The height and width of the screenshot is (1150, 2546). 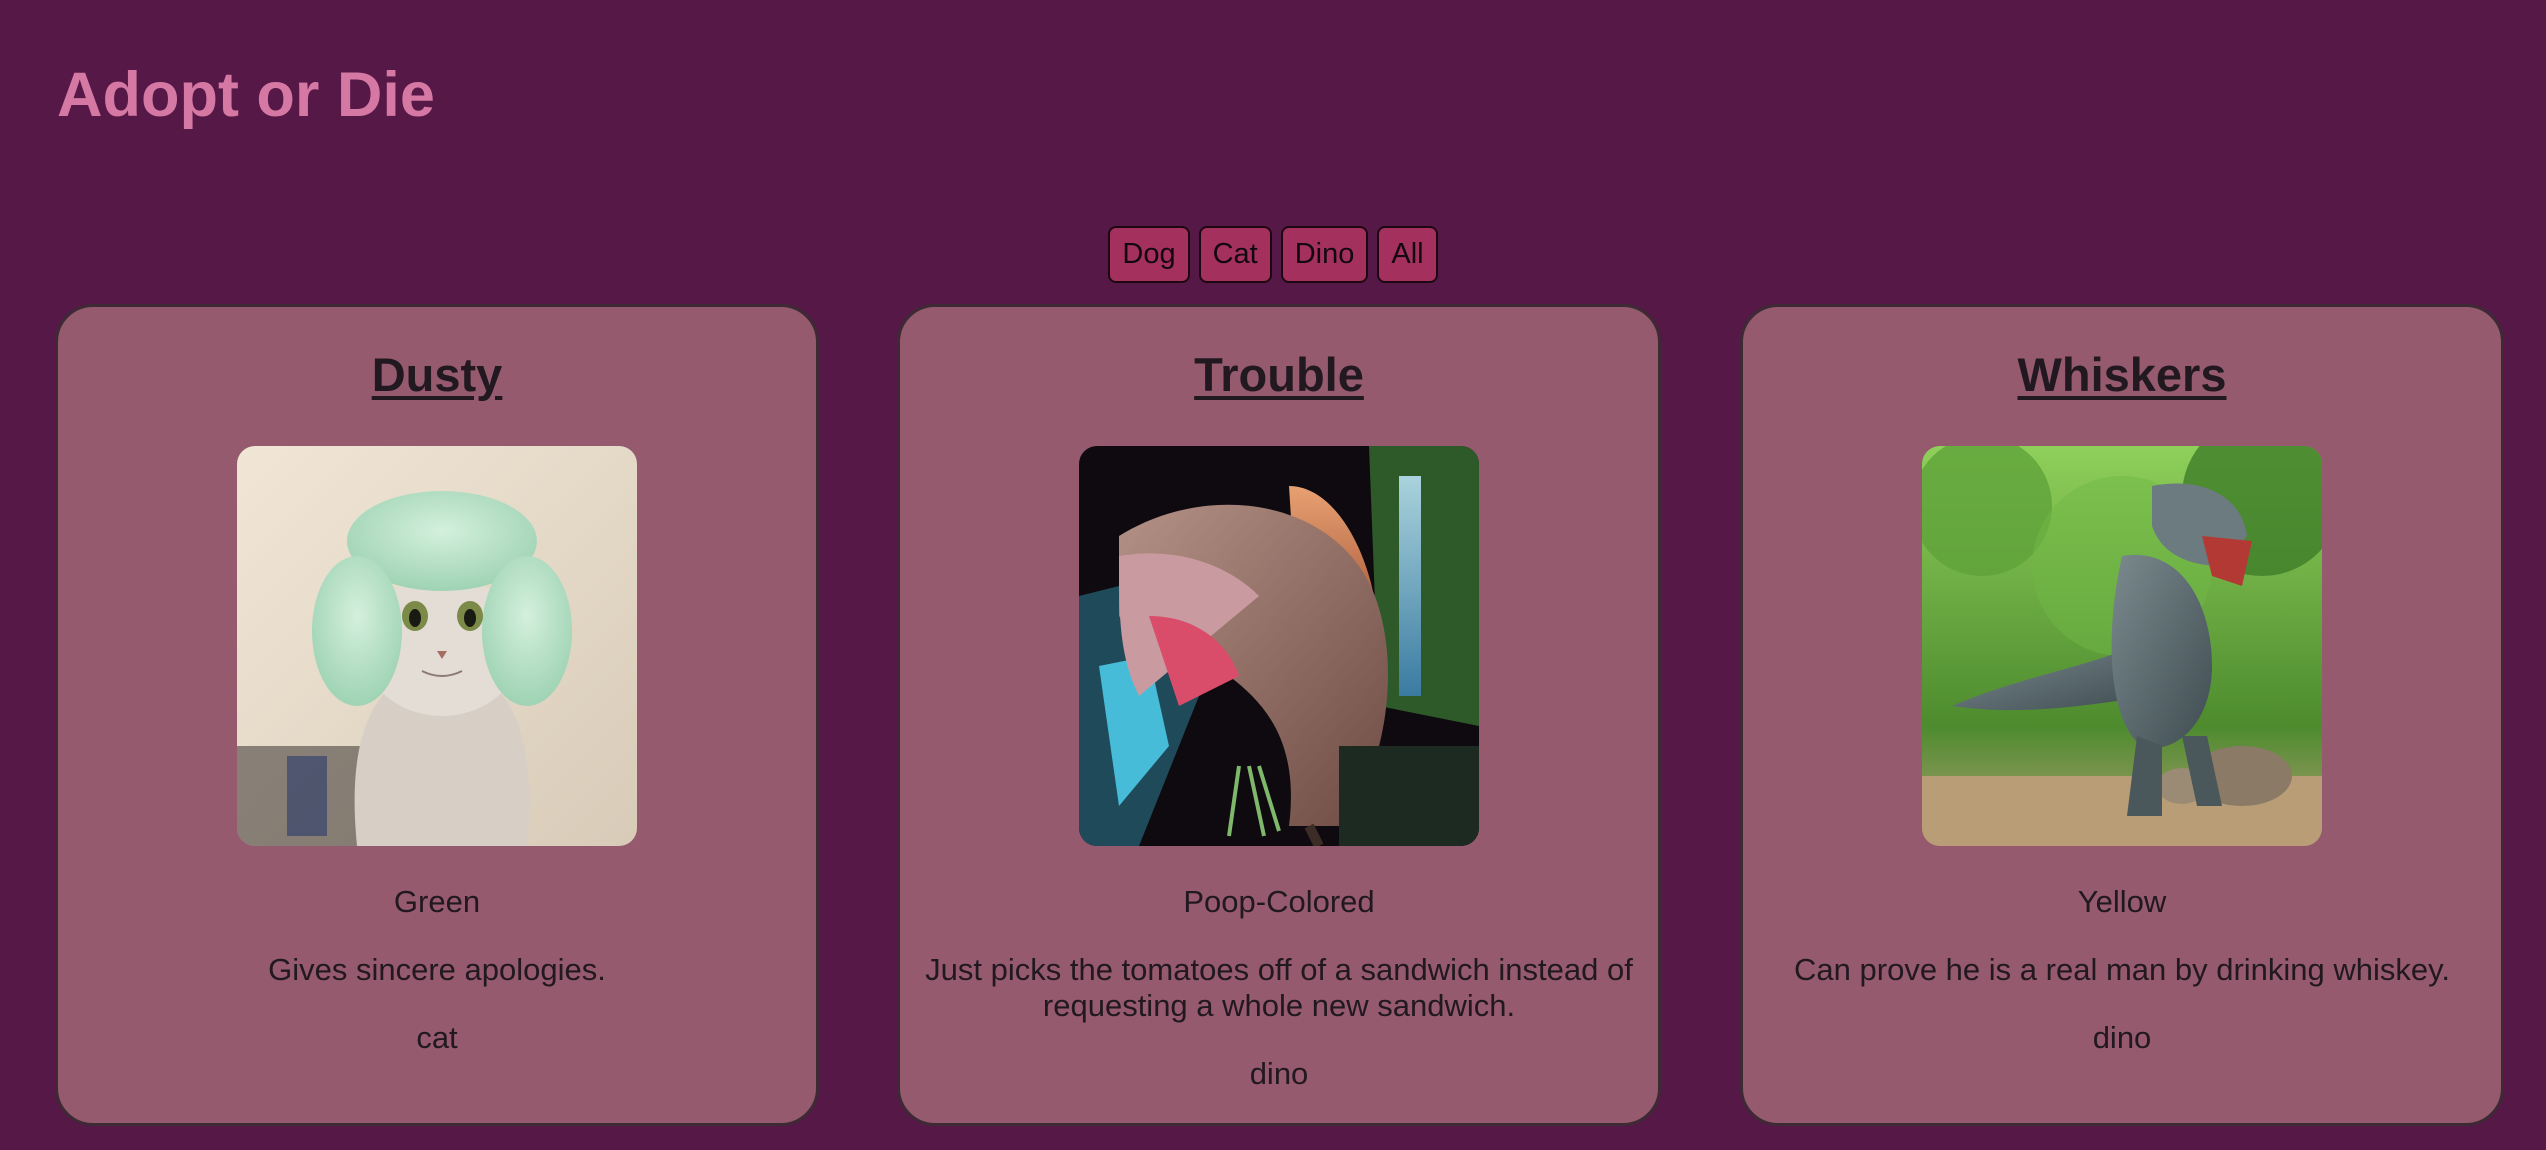 I want to click on pet-color: Poop-Colored, so click(x=1279, y=901).